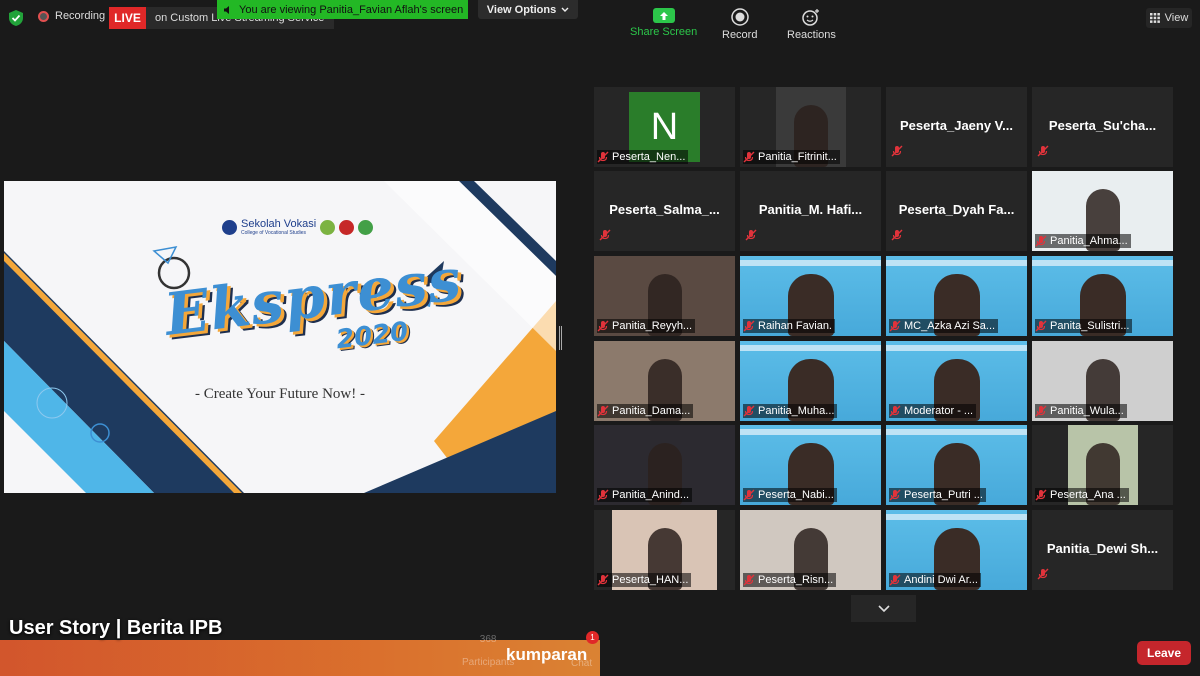 The height and width of the screenshot is (676, 1200). Describe the element at coordinates (811, 35) in the screenshot. I see `reactions-label: Reactions` at that location.